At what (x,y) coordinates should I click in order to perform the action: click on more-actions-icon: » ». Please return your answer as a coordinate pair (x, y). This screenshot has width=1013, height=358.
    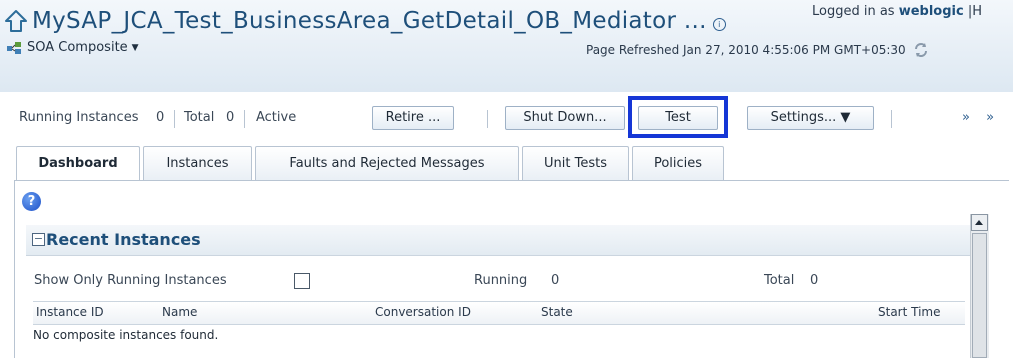
    Looking at the image, I should click on (981, 117).